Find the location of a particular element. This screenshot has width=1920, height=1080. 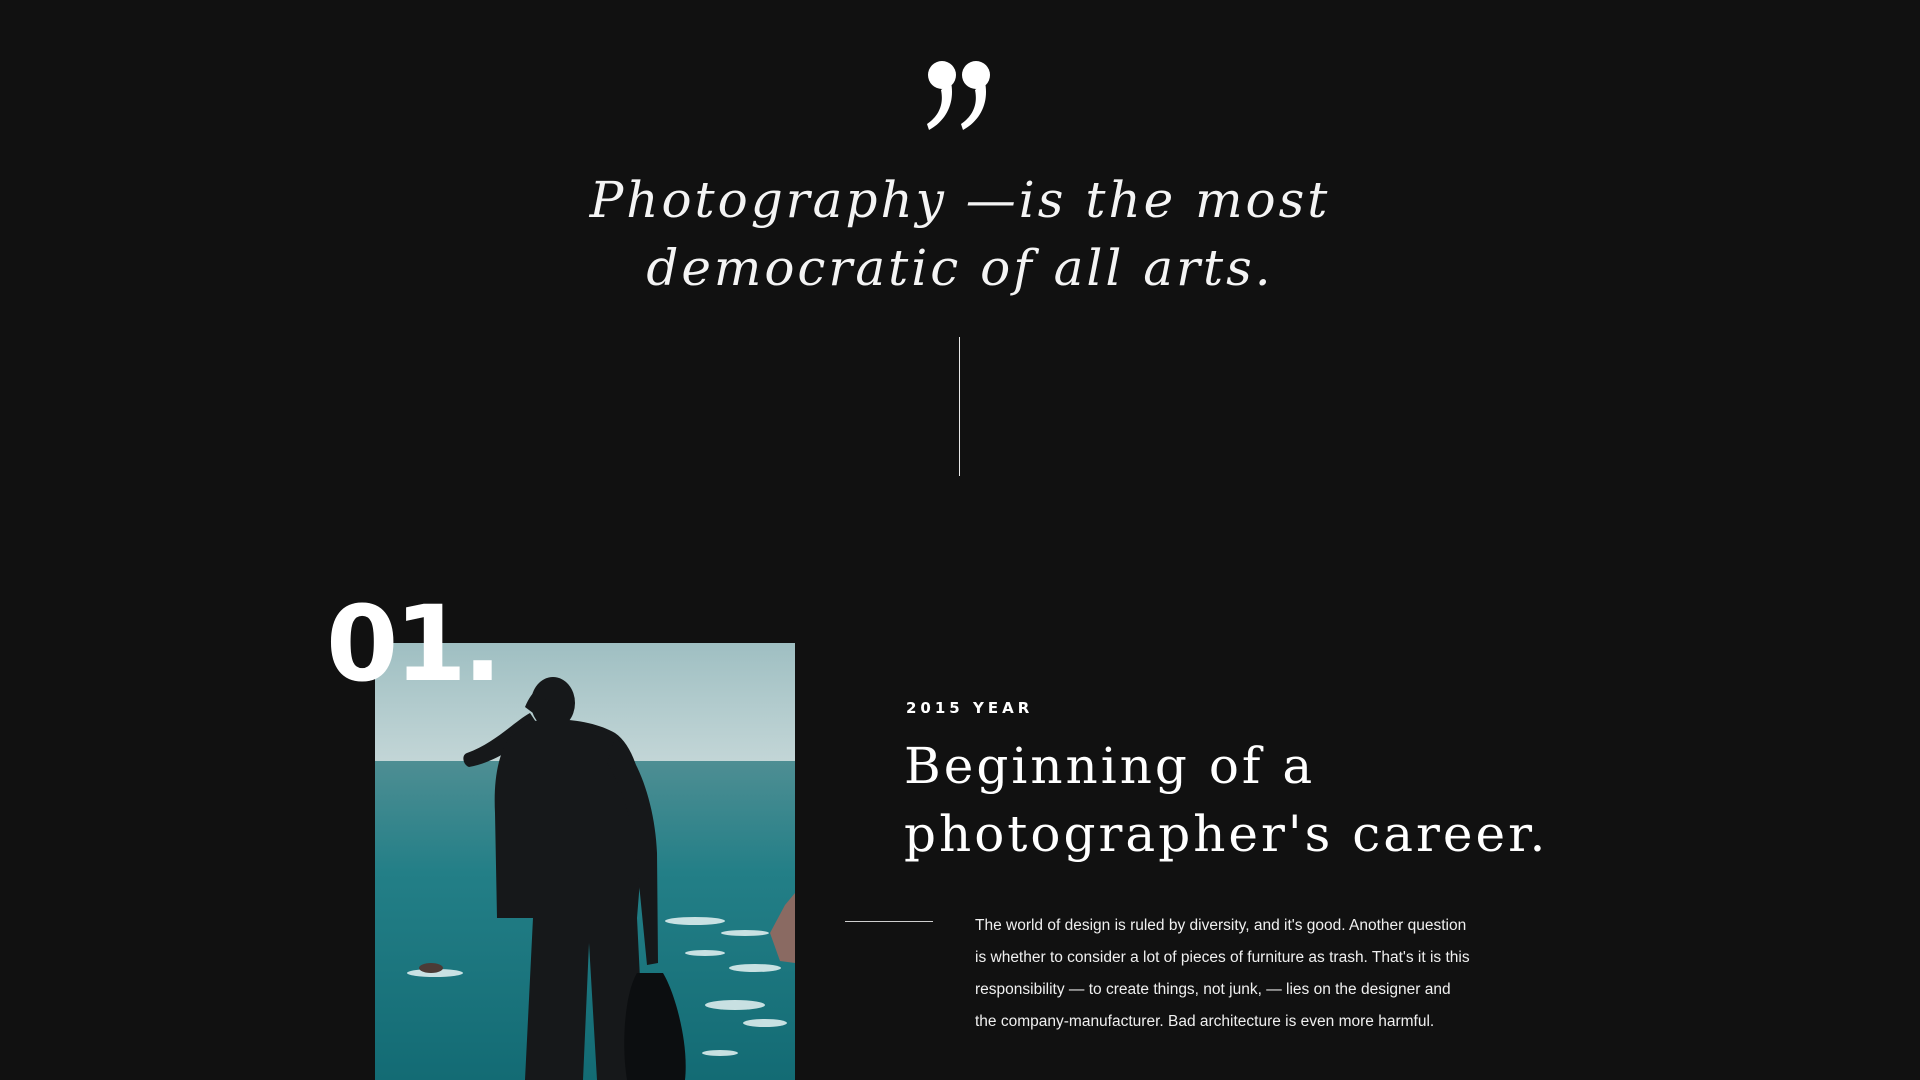

photographer-image is located at coordinates (585, 861).